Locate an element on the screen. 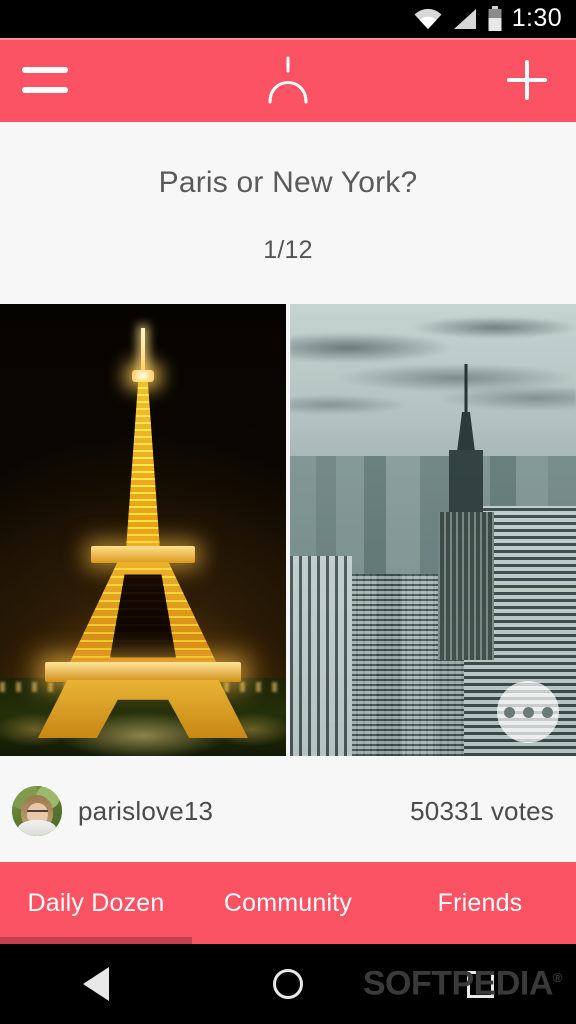  tab-label: Daily Dozen is located at coordinates (96, 902).